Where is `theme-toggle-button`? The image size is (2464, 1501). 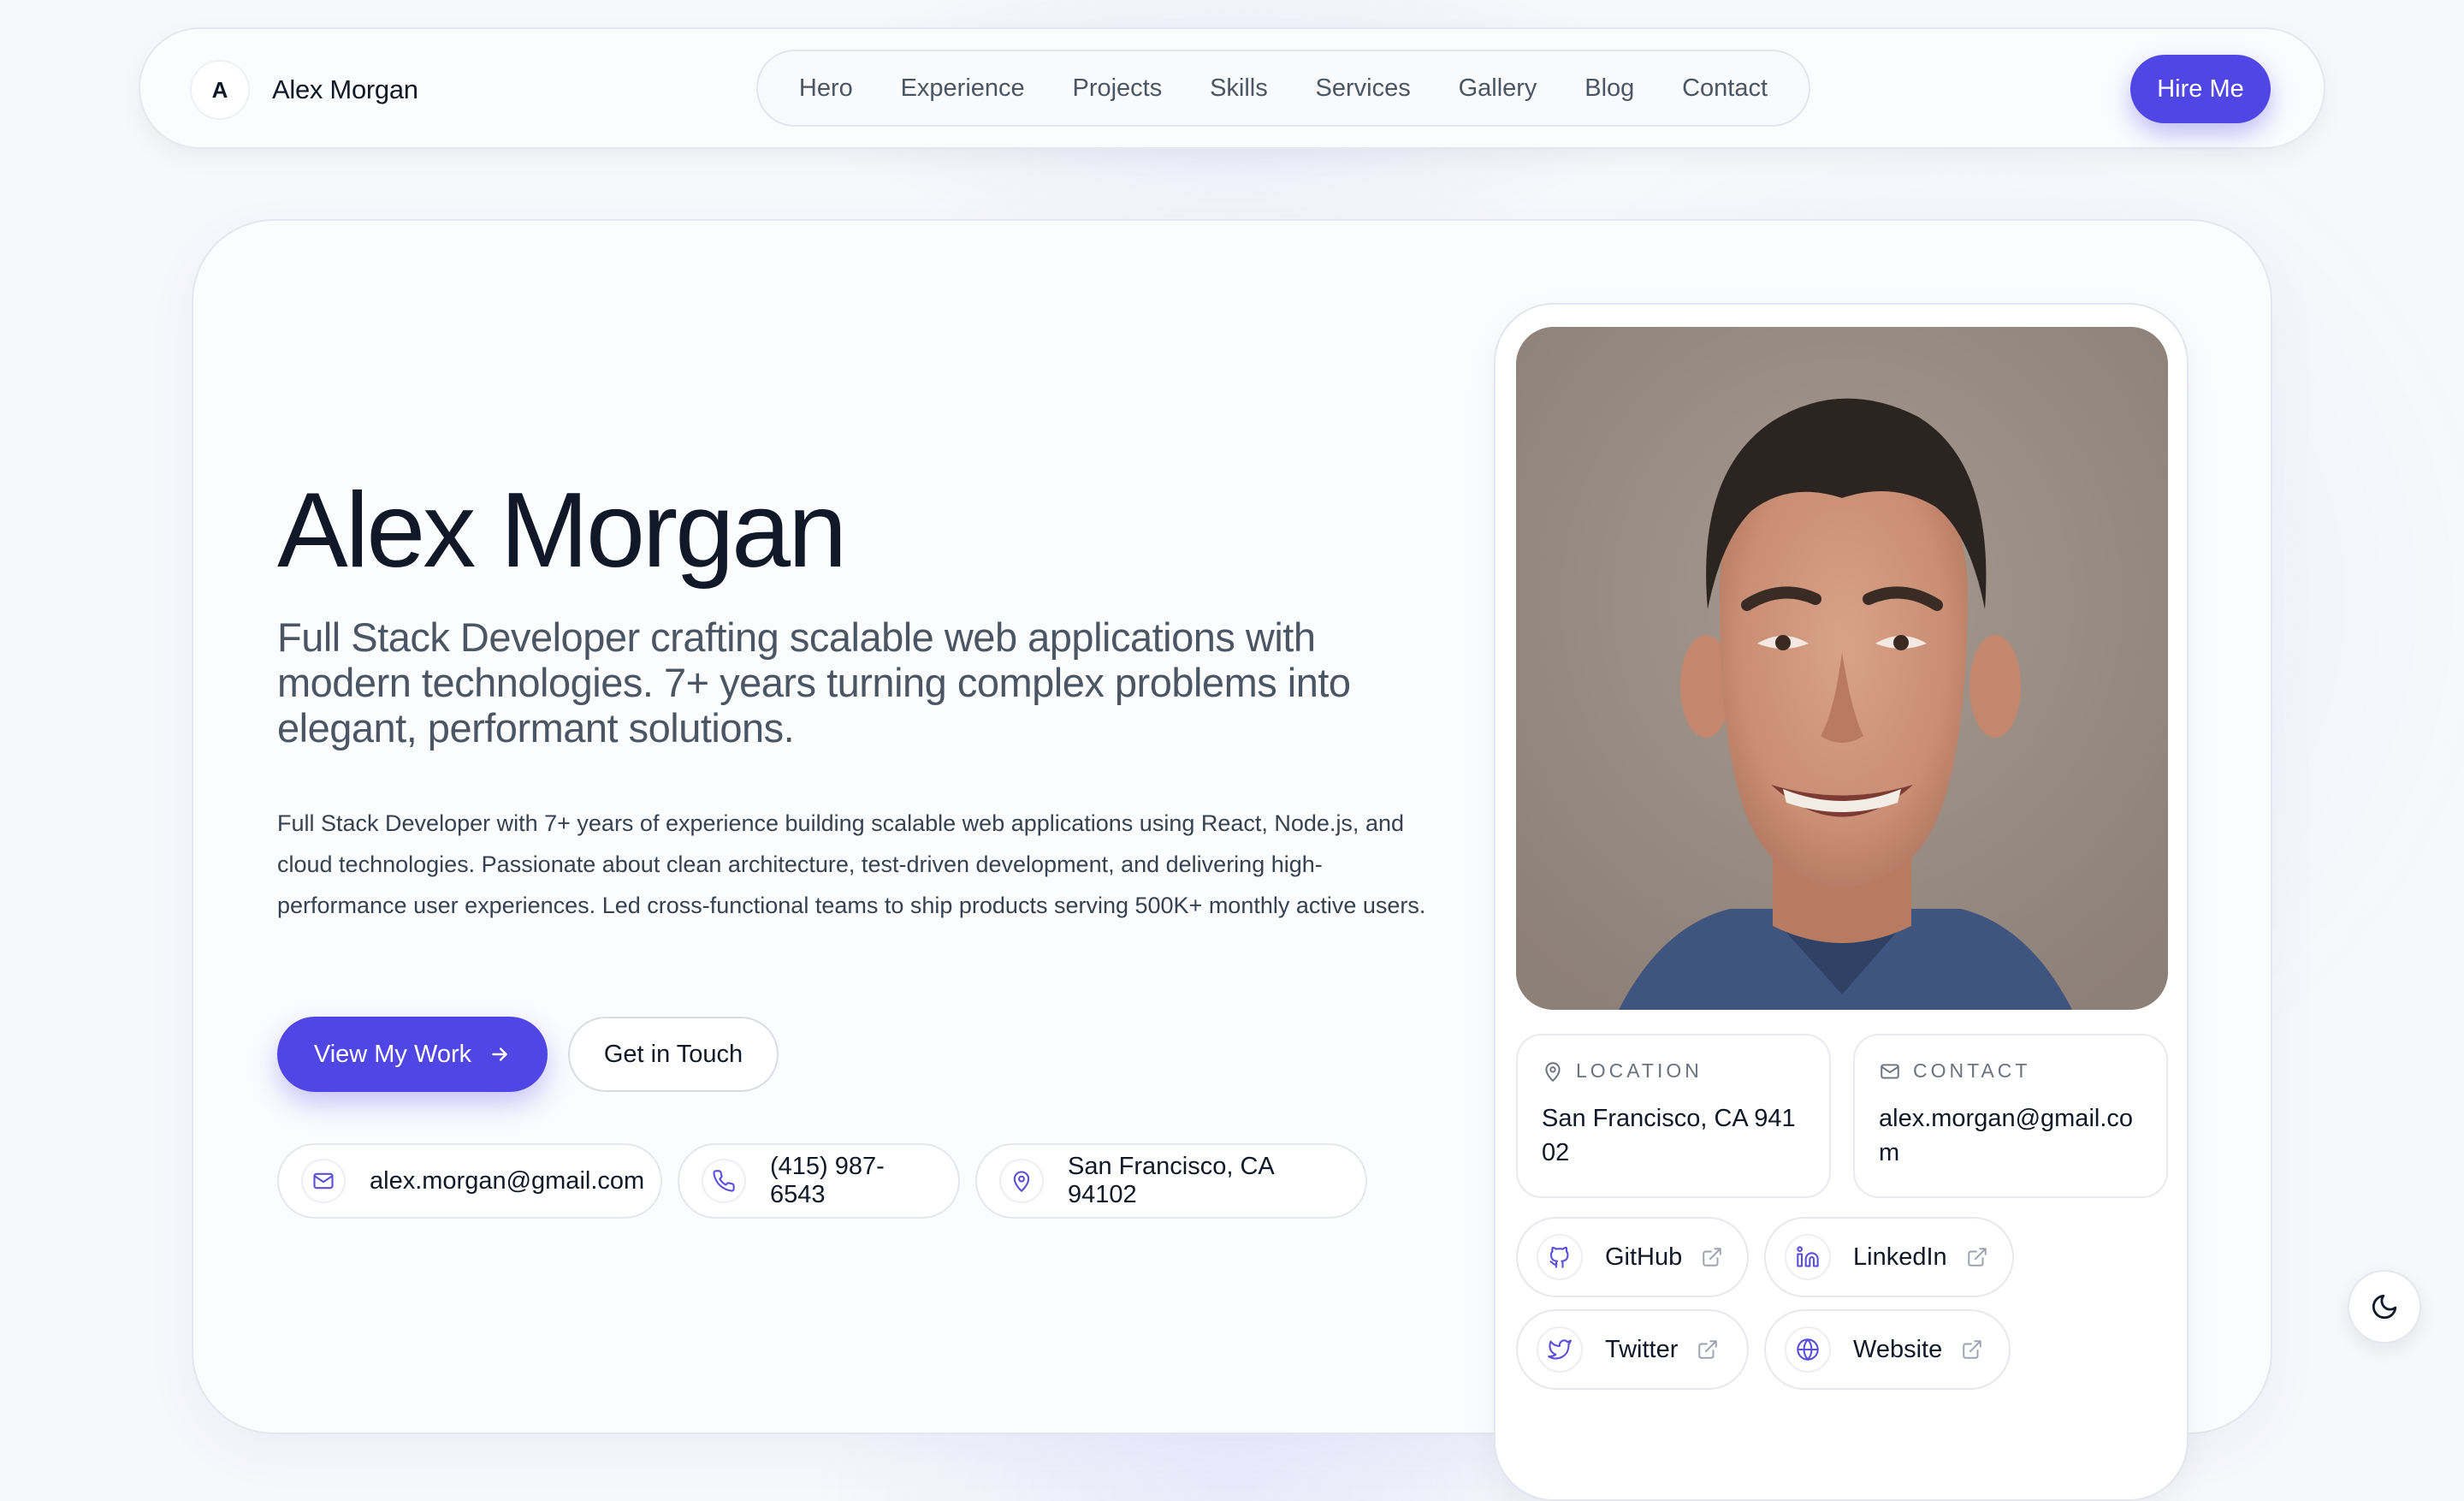 theme-toggle-button is located at coordinates (2384, 1307).